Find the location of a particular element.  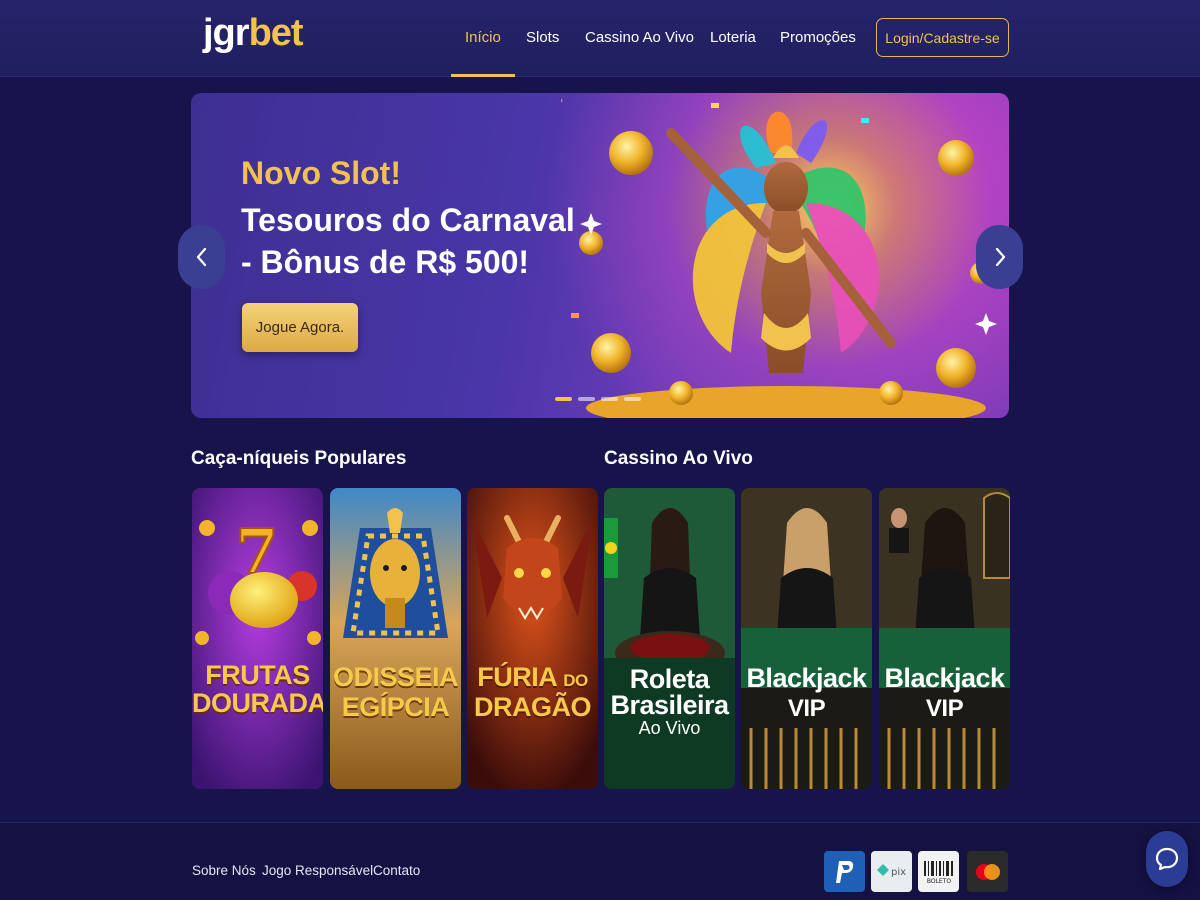

slot-title-line1: FÚRIA DO is located at coordinates (532, 679).